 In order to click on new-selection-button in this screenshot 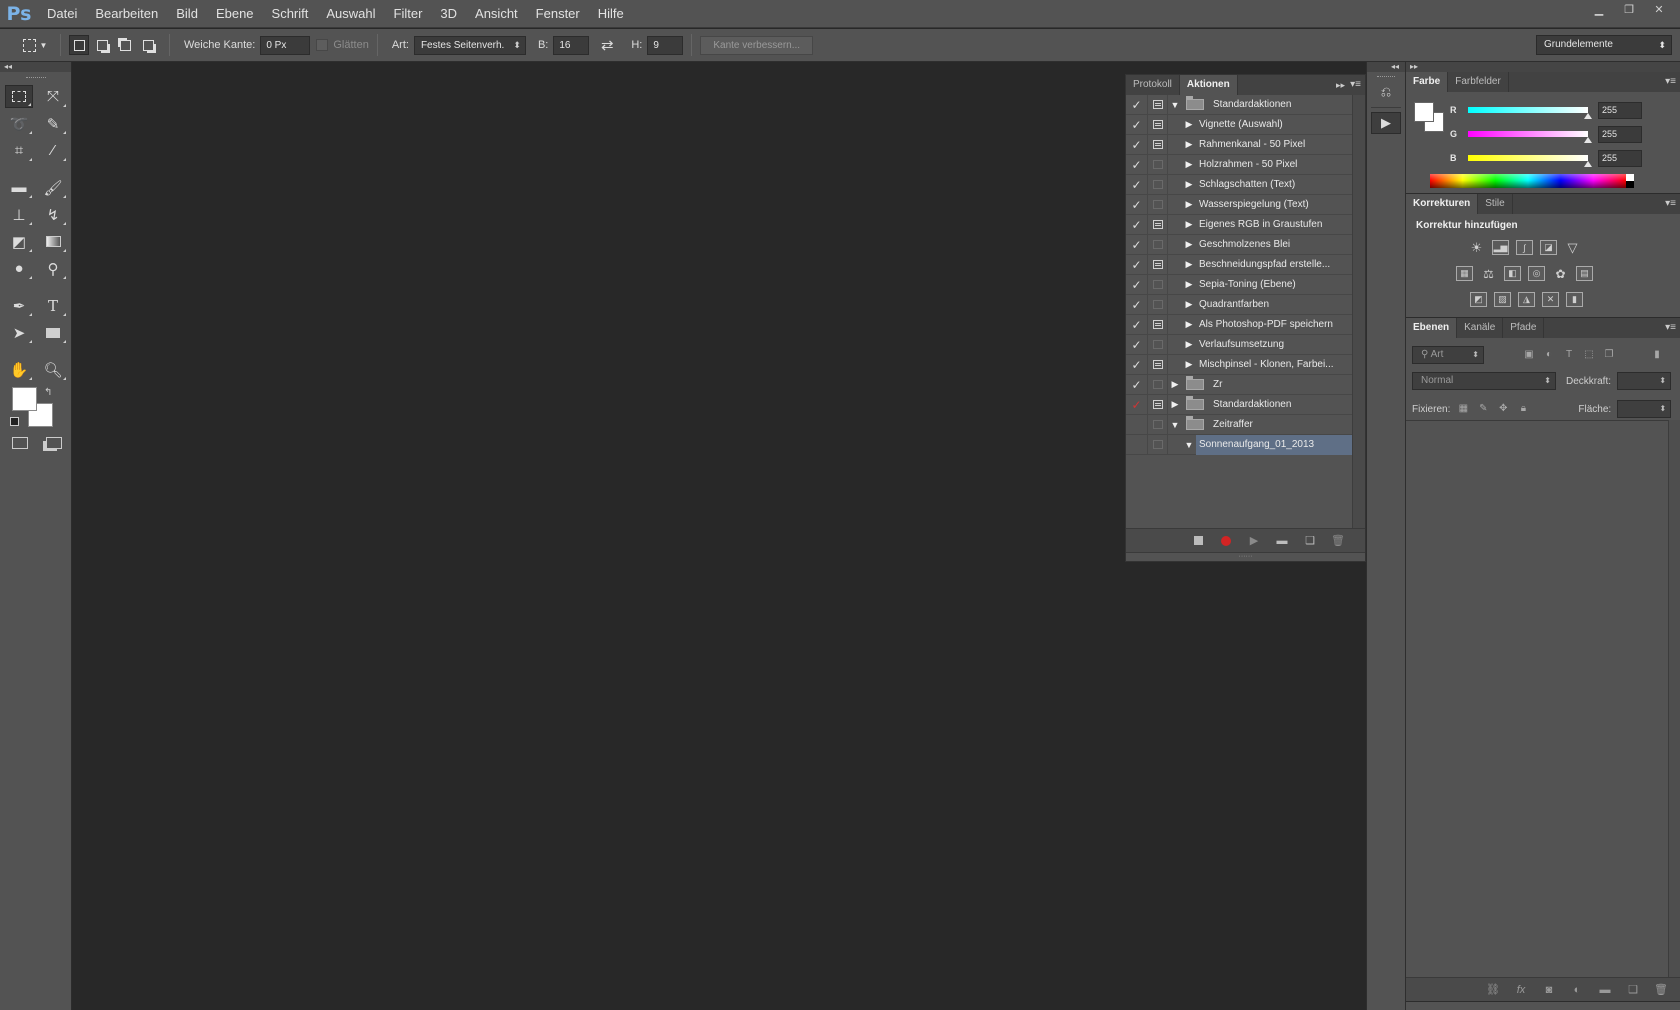, I will do `click(79, 45)`.